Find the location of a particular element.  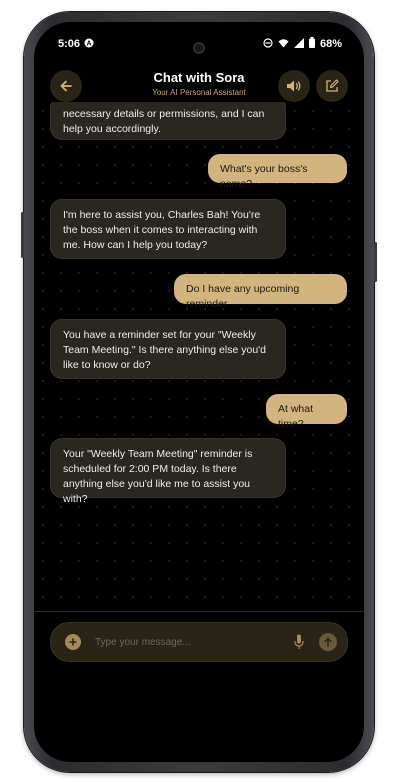

user-message: At what time? is located at coordinates (306, 412).